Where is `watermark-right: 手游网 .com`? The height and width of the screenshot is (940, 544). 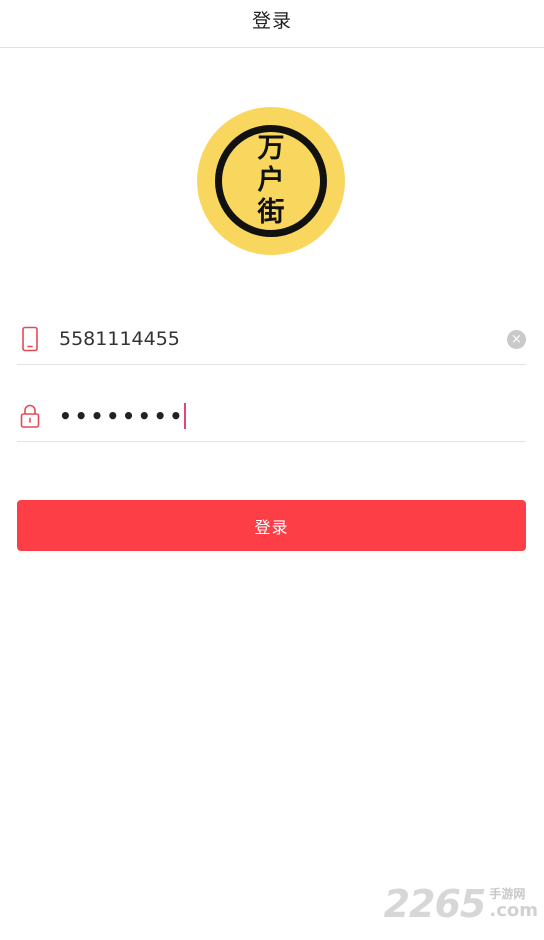
watermark-right: 手游网 .com is located at coordinates (513, 904).